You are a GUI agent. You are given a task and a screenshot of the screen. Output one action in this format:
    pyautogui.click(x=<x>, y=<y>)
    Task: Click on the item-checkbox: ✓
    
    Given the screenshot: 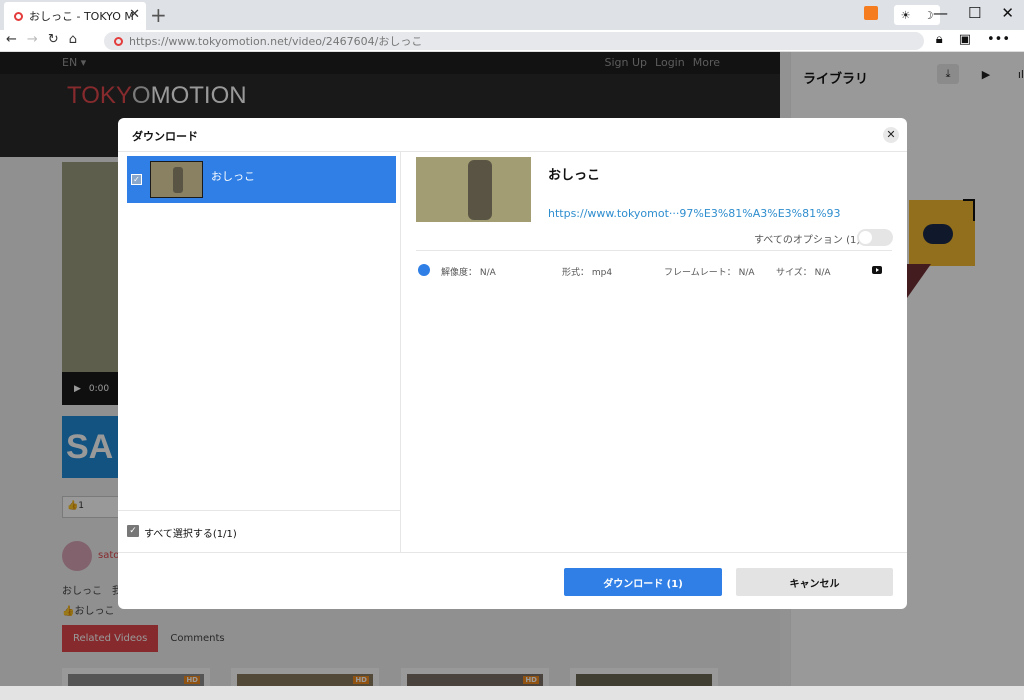 What is the action you would take?
    pyautogui.click(x=136, y=179)
    